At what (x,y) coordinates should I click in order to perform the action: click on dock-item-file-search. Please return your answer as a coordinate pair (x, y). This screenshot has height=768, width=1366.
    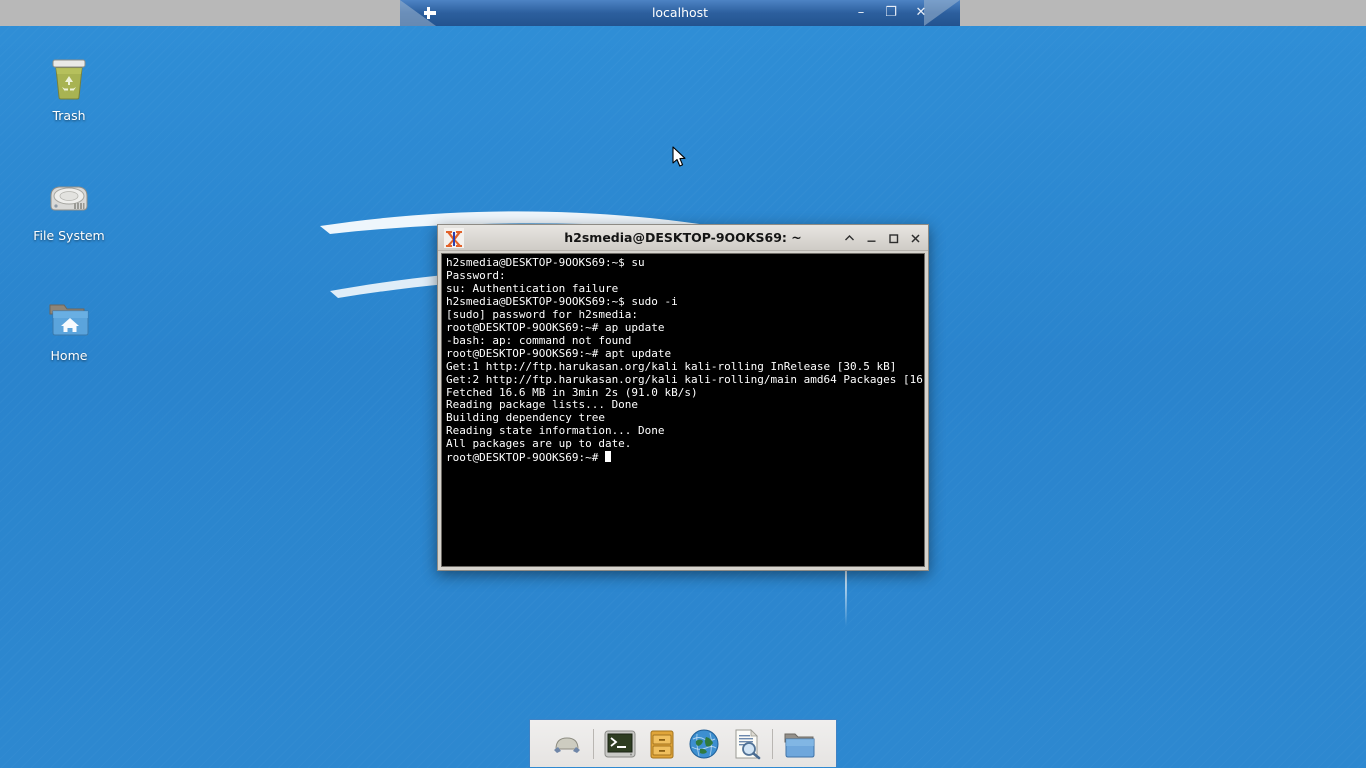
    Looking at the image, I should click on (746, 744).